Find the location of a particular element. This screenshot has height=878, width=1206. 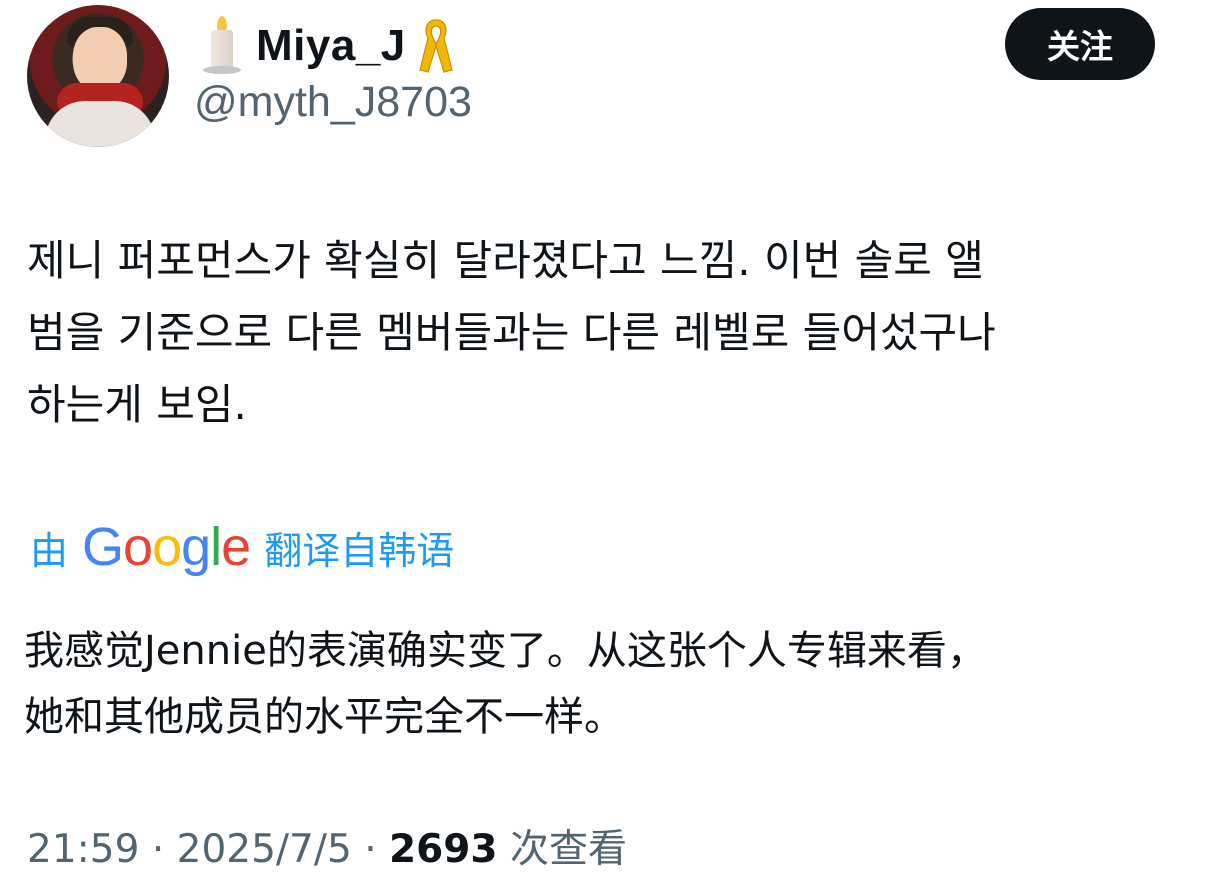

candle-icon is located at coordinates (221, 46).